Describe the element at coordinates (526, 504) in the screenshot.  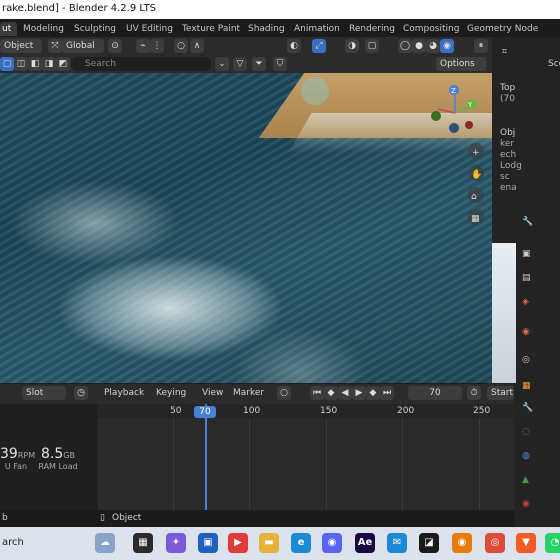
I see `material-icon: ◉` at that location.